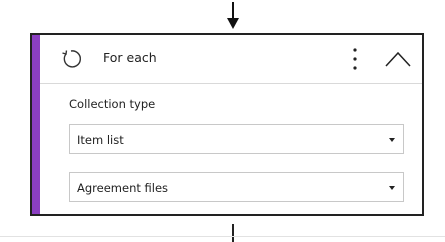  What do you see at coordinates (72, 59) in the screenshot?
I see `loop-arrow-icon` at bounding box center [72, 59].